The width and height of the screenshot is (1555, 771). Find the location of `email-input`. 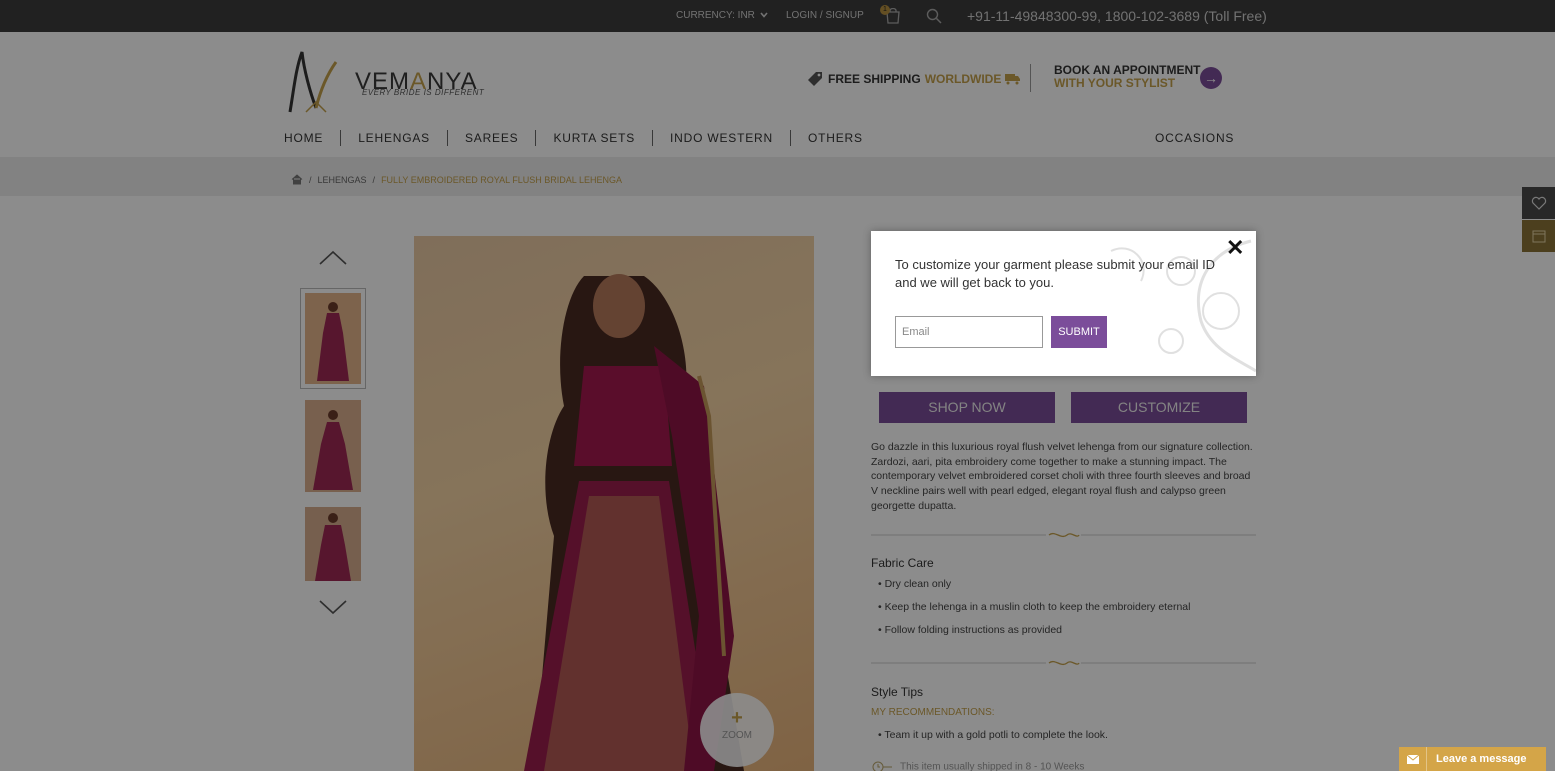

email-input is located at coordinates (969, 332).